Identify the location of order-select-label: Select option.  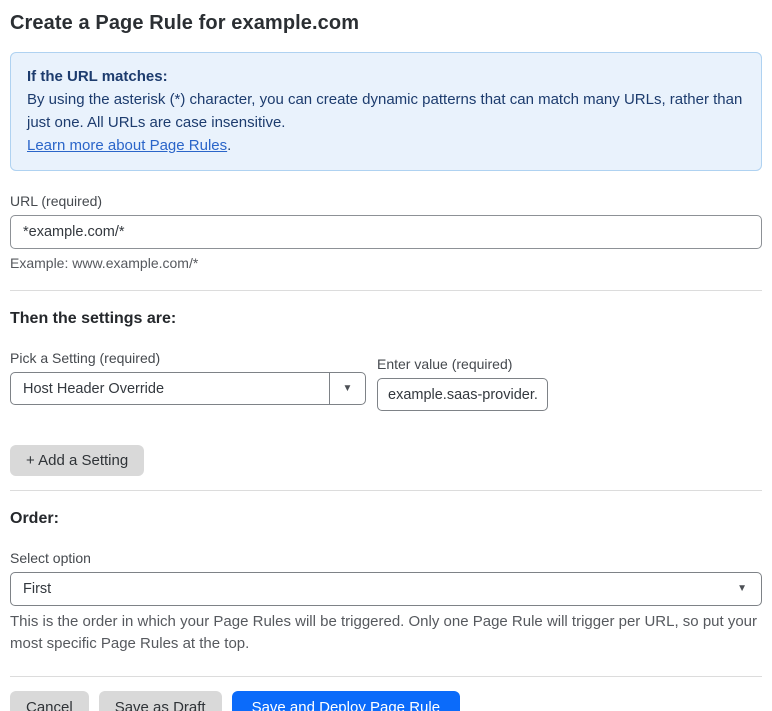
(50, 558).